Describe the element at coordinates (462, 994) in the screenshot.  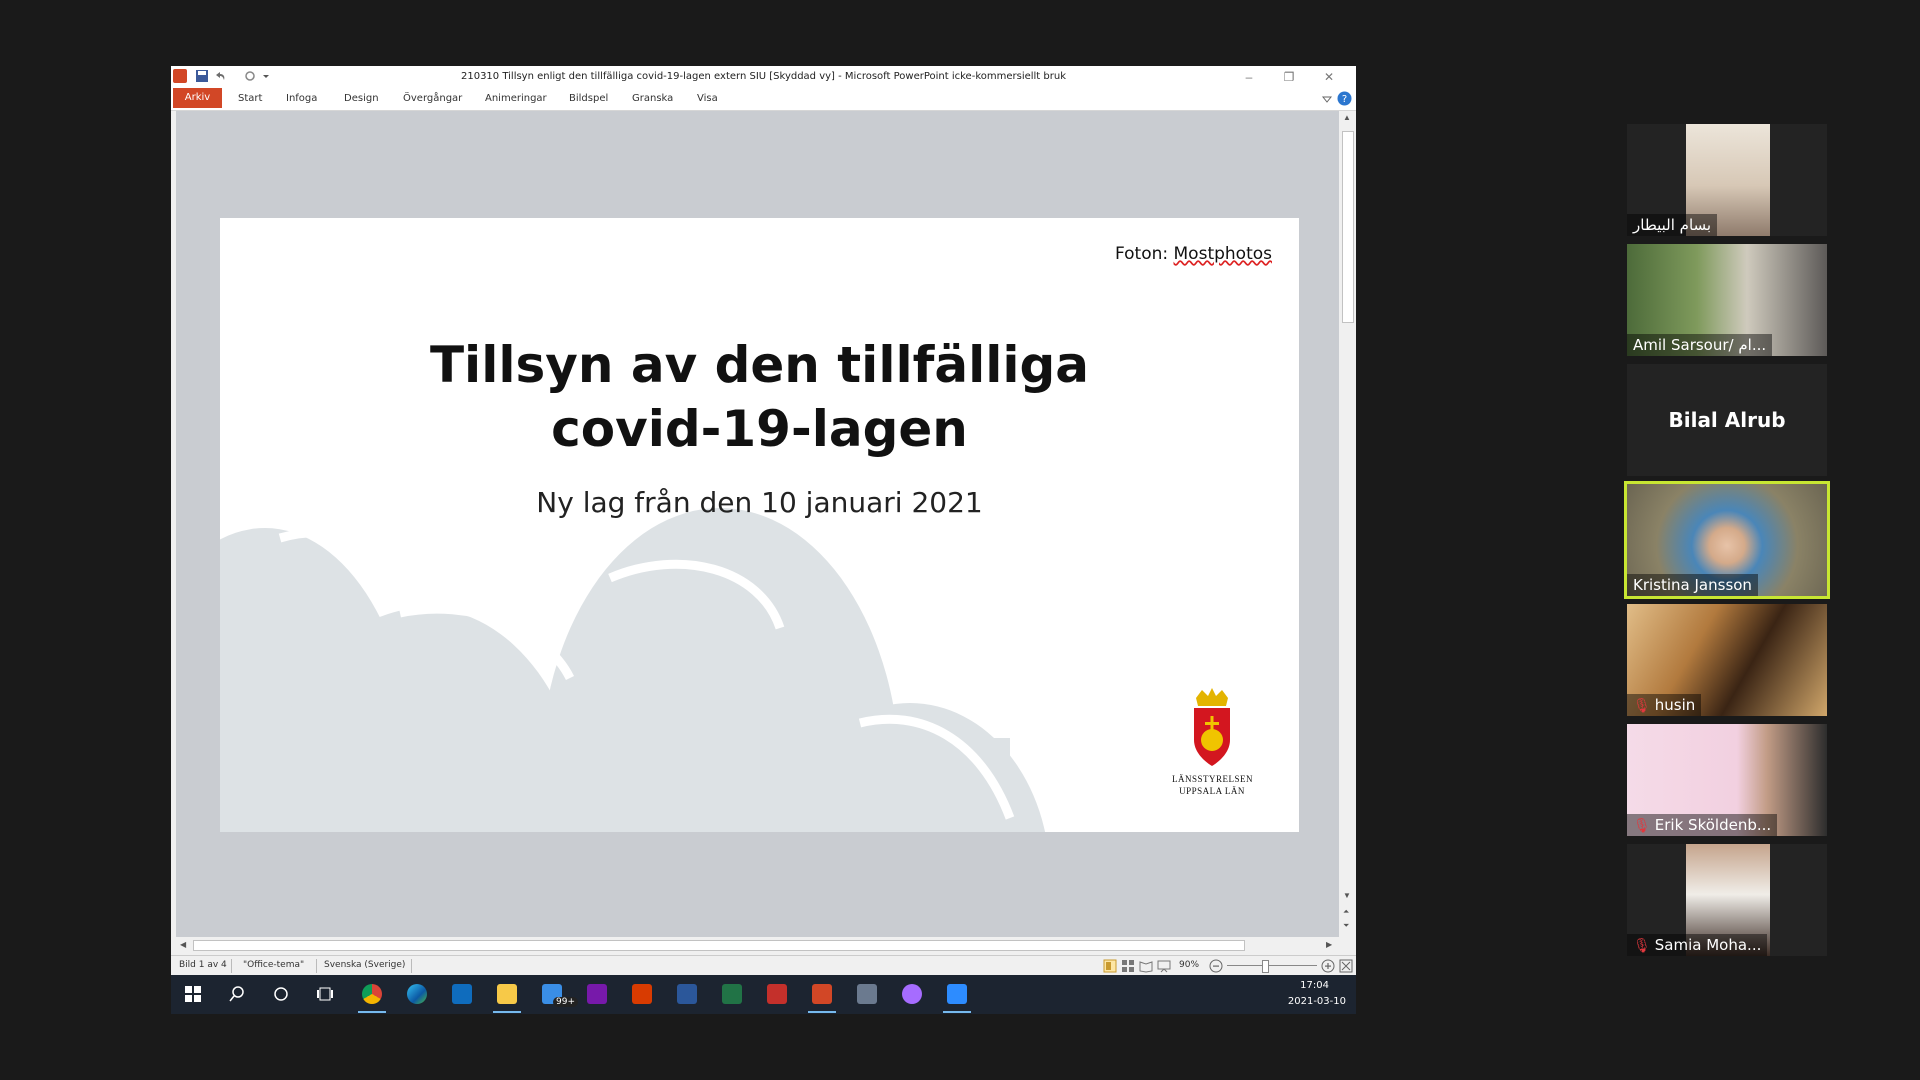
I see `microsoft-store-icon` at that location.